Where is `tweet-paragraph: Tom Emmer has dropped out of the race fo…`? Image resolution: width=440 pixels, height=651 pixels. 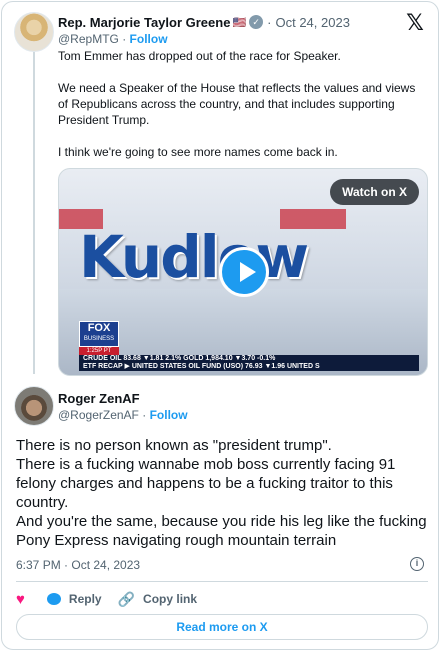 tweet-paragraph: Tom Emmer has dropped out of the race fo… is located at coordinates (199, 56).